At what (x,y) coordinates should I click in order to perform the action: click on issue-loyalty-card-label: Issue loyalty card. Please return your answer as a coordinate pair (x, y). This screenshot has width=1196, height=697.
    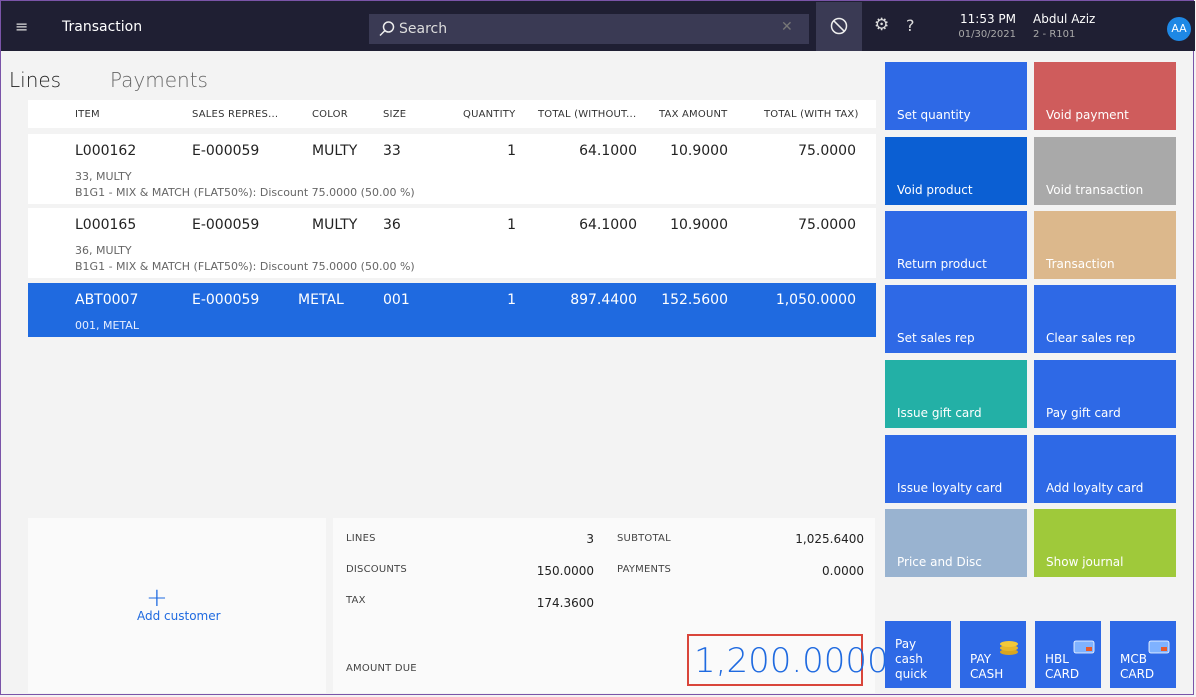
    Looking at the image, I should click on (950, 488).